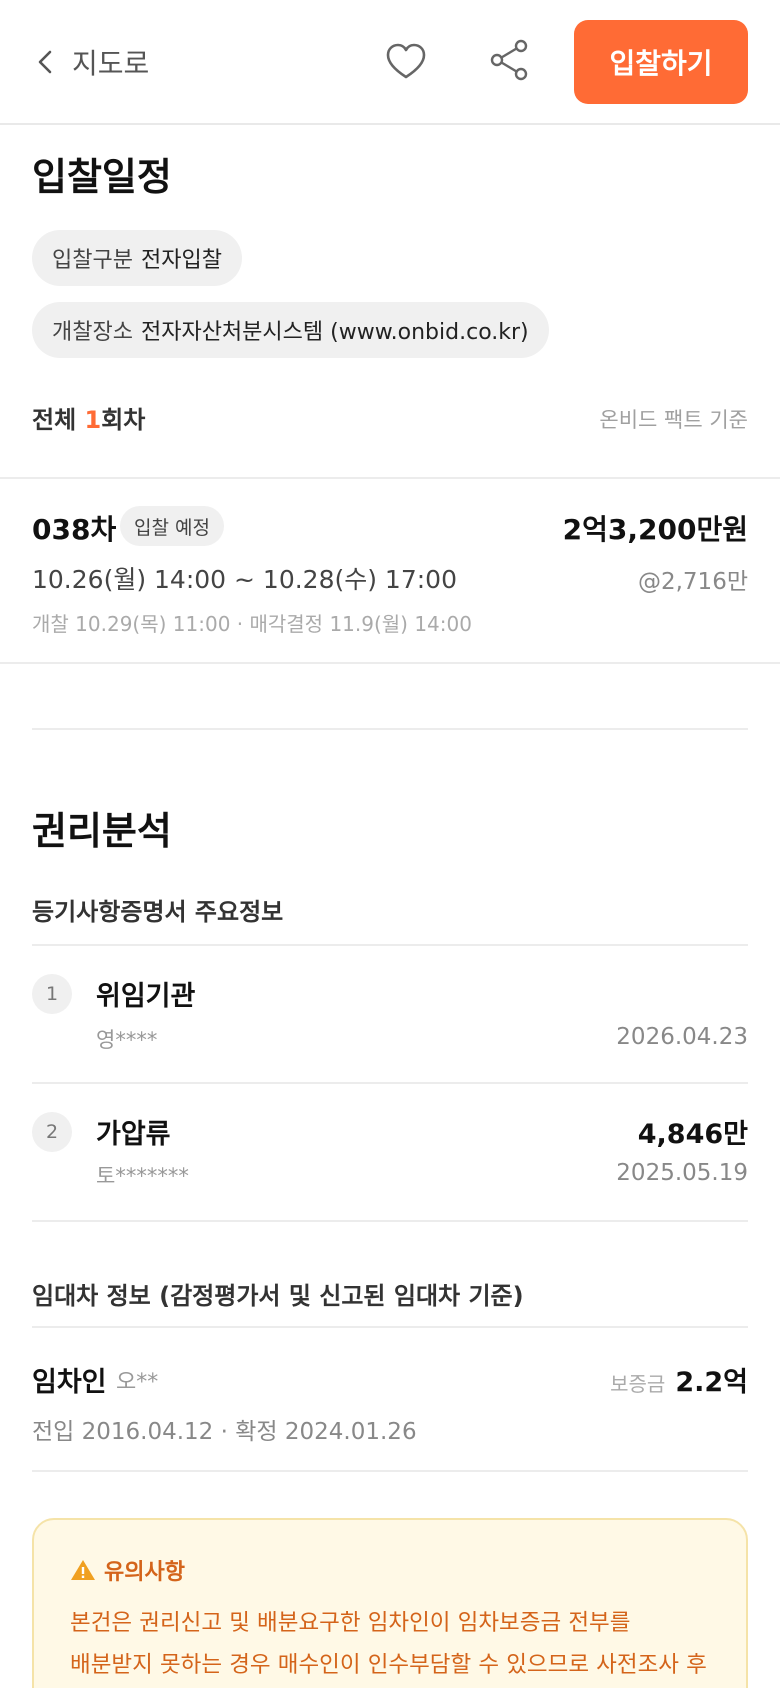  Describe the element at coordinates (137, 258) in the screenshot. I see `bid-type-chip: 입찰구분 전자입찰` at that location.